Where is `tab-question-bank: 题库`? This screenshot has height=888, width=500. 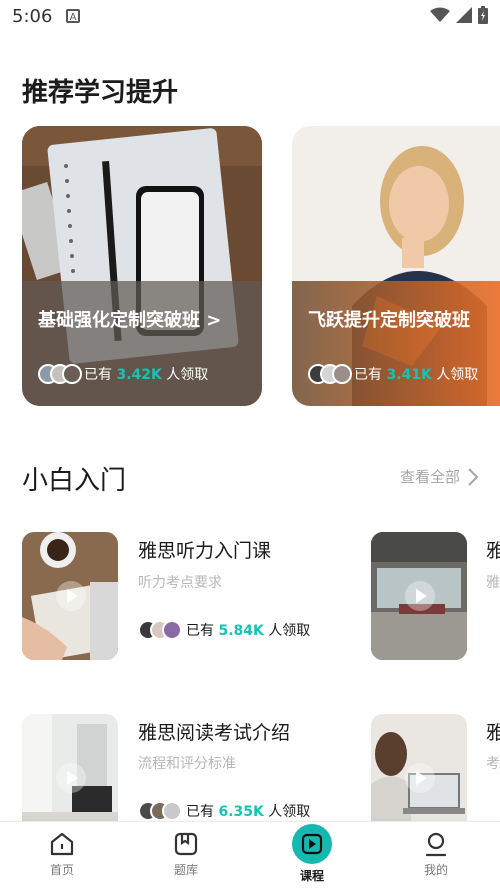 tab-question-bank: 题库 is located at coordinates (186, 854).